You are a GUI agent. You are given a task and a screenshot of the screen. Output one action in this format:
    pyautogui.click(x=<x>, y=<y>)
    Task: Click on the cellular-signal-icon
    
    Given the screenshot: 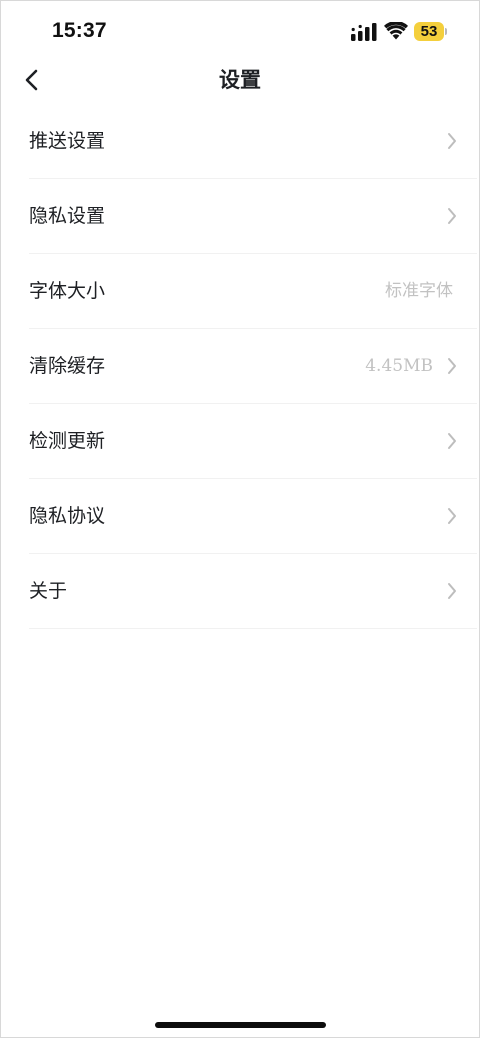 What is the action you would take?
    pyautogui.click(x=364, y=32)
    